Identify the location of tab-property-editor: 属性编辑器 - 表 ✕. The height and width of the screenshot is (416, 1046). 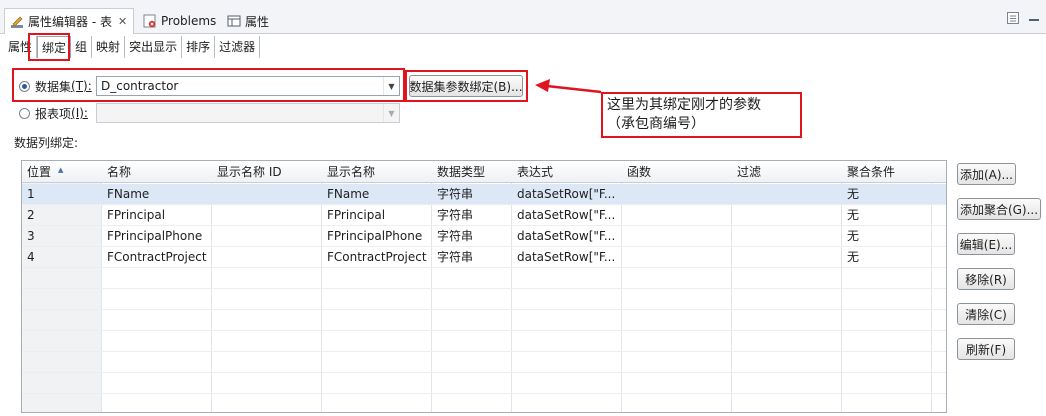
(69, 21).